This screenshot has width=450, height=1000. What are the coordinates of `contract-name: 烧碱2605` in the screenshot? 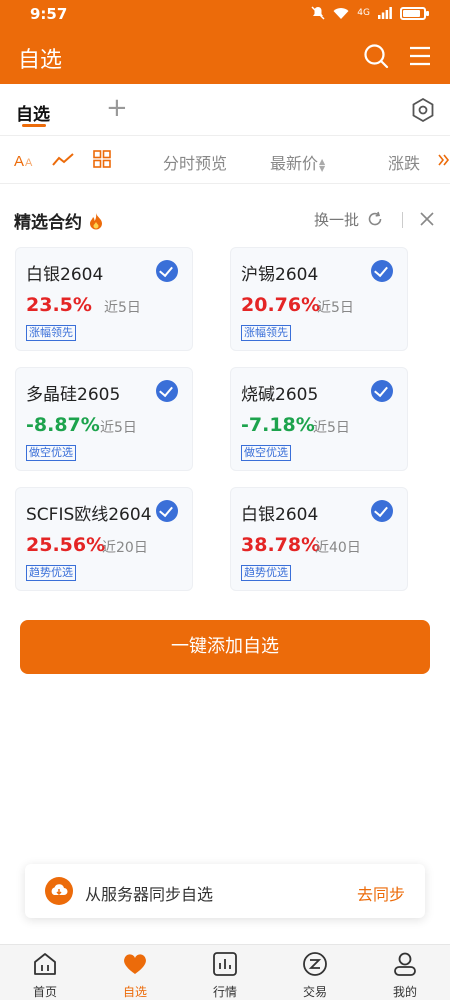 It's located at (280, 395).